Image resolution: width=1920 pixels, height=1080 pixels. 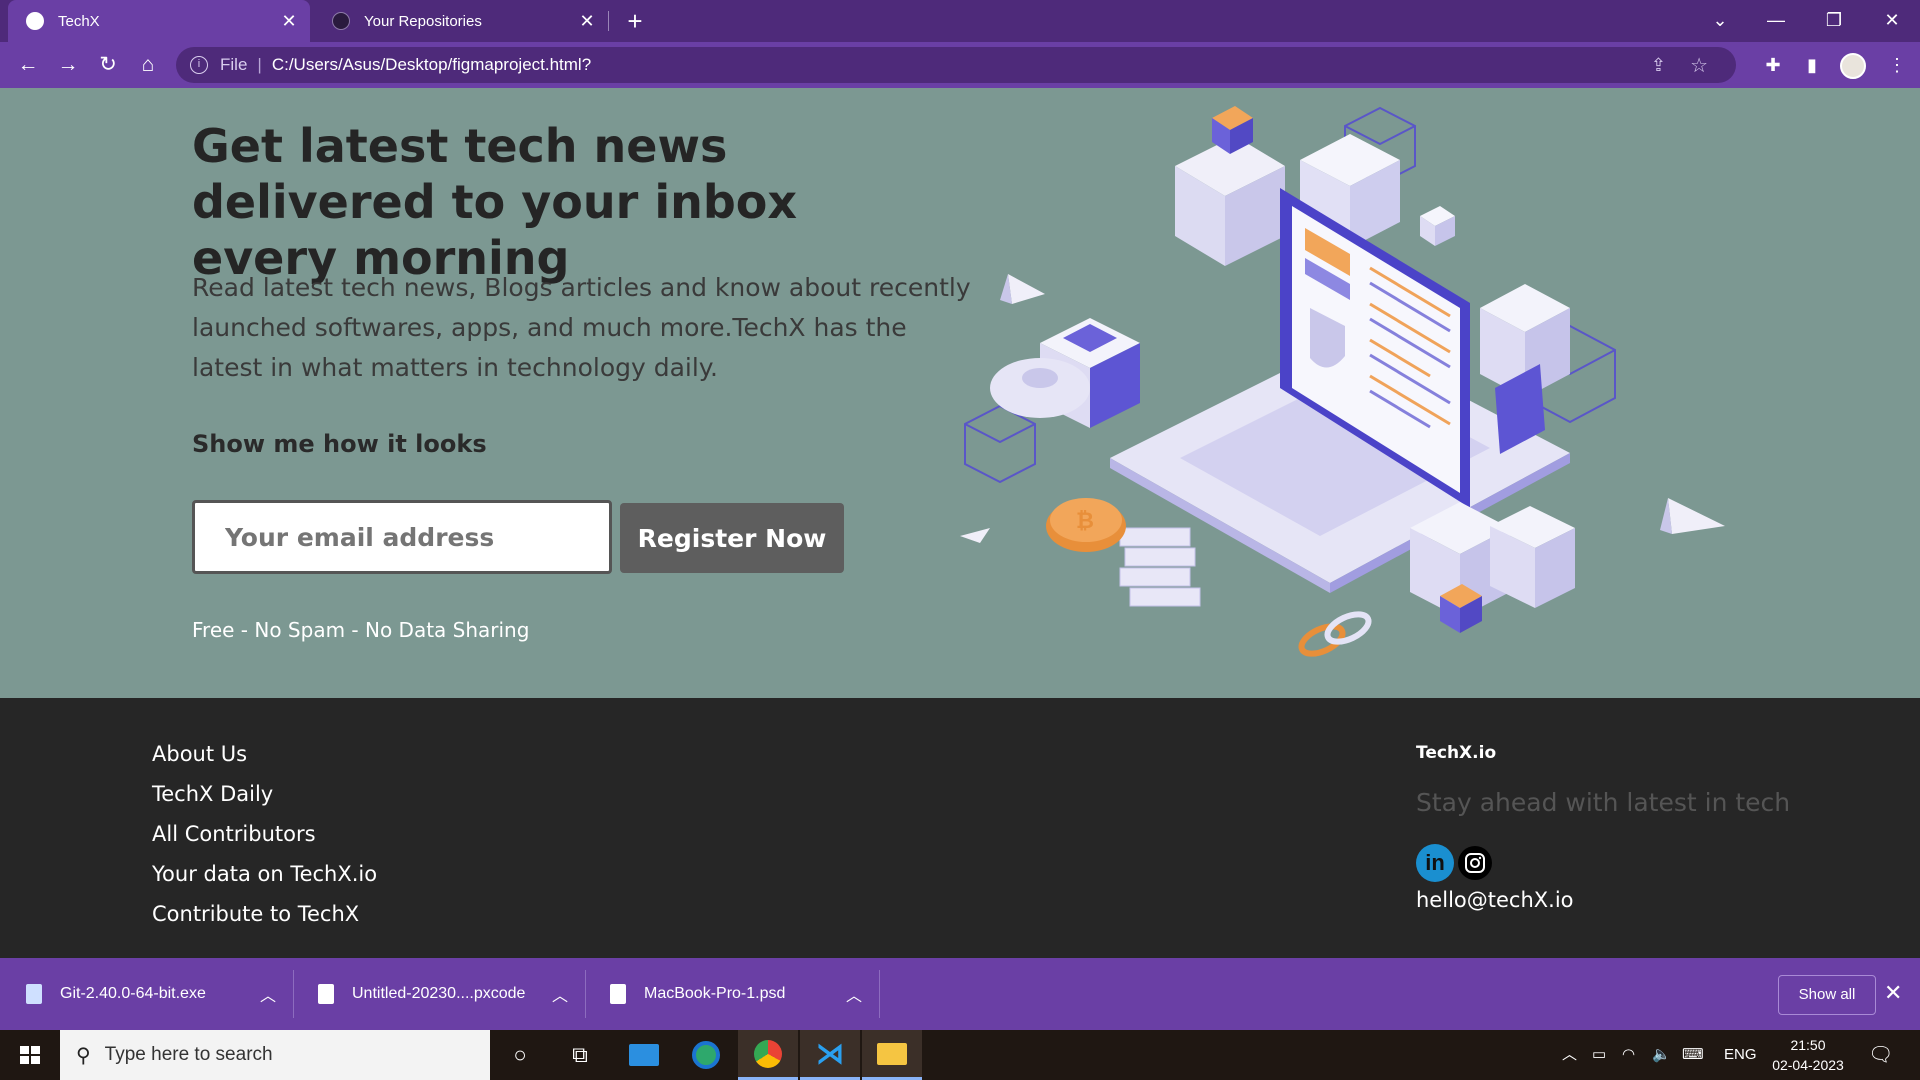 I want to click on battery-icon: ▭, so click(x=1599, y=1055).